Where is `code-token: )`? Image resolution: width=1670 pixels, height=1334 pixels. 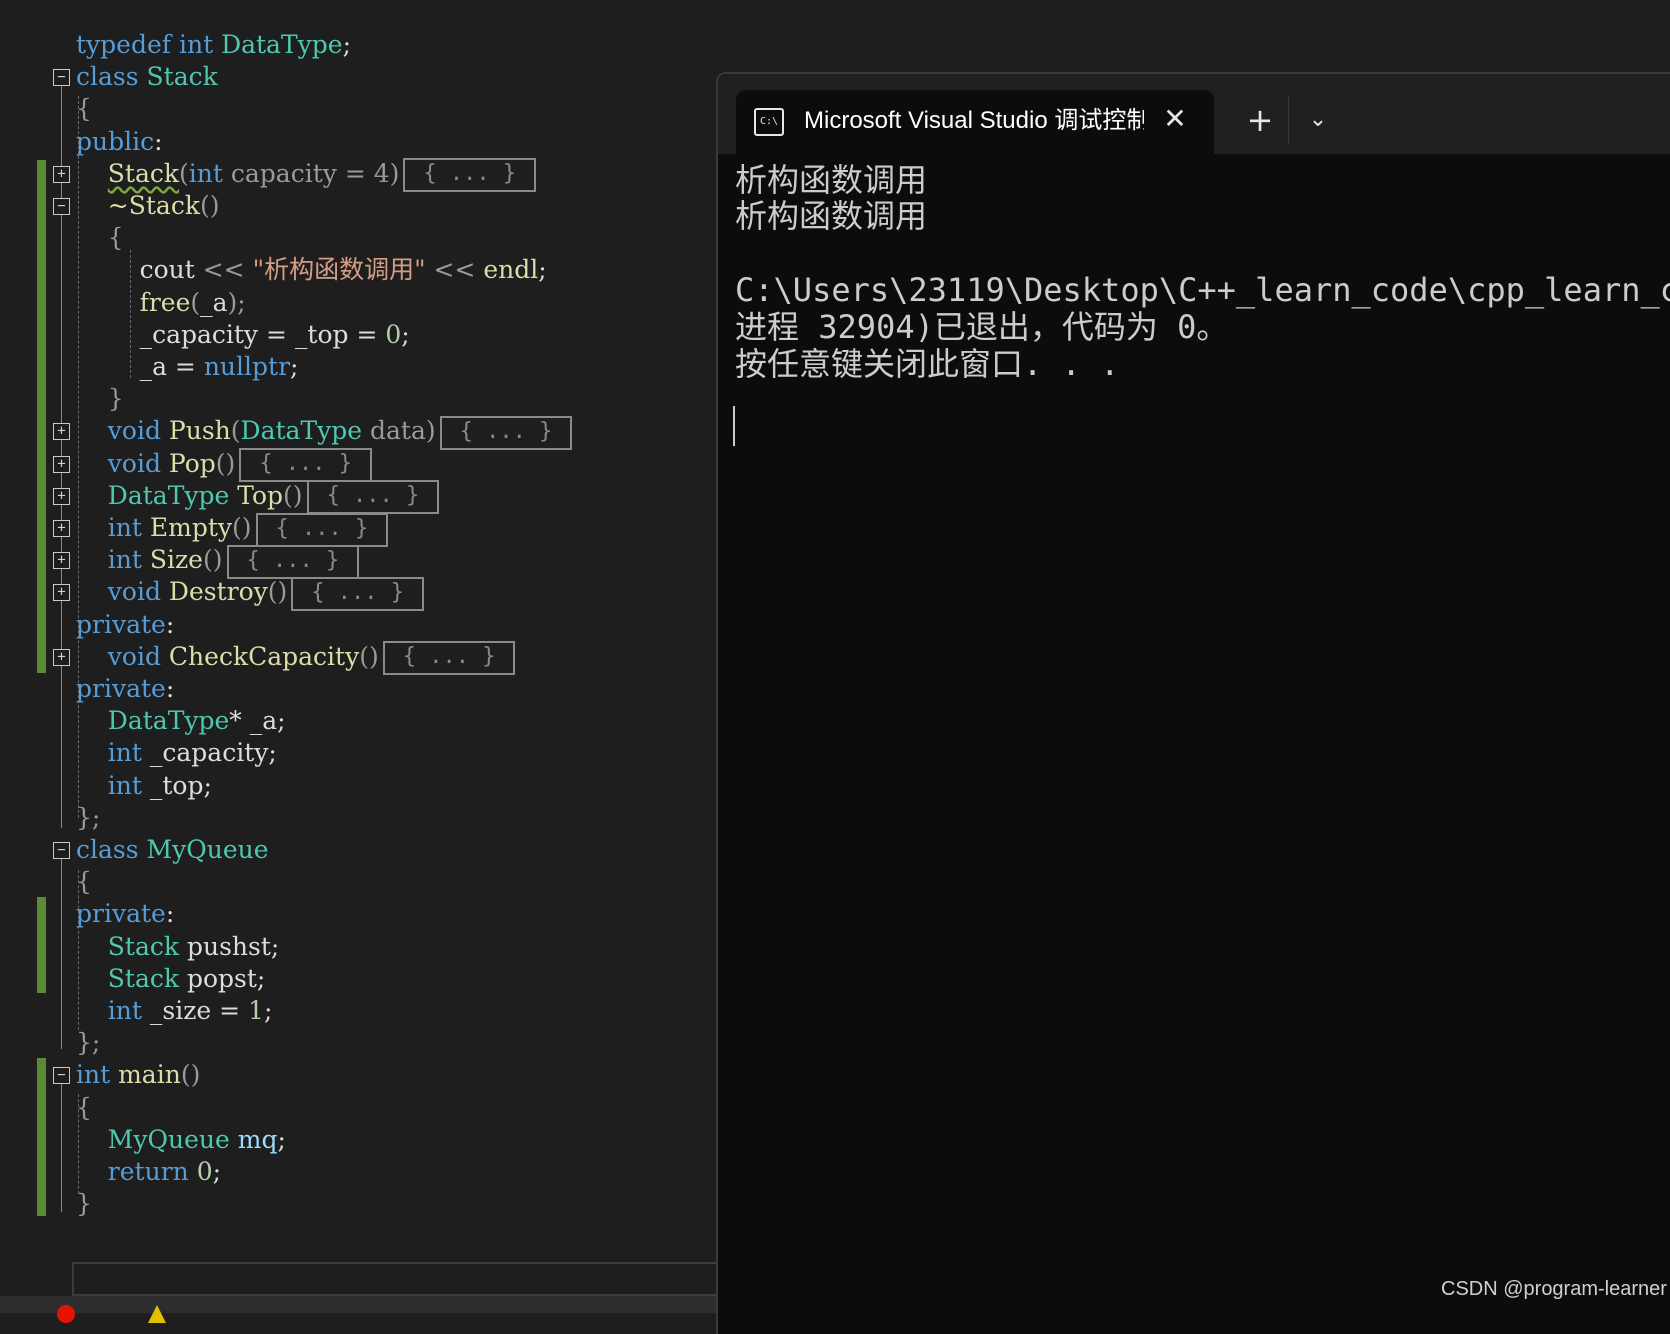 code-token: ) is located at coordinates (394, 173).